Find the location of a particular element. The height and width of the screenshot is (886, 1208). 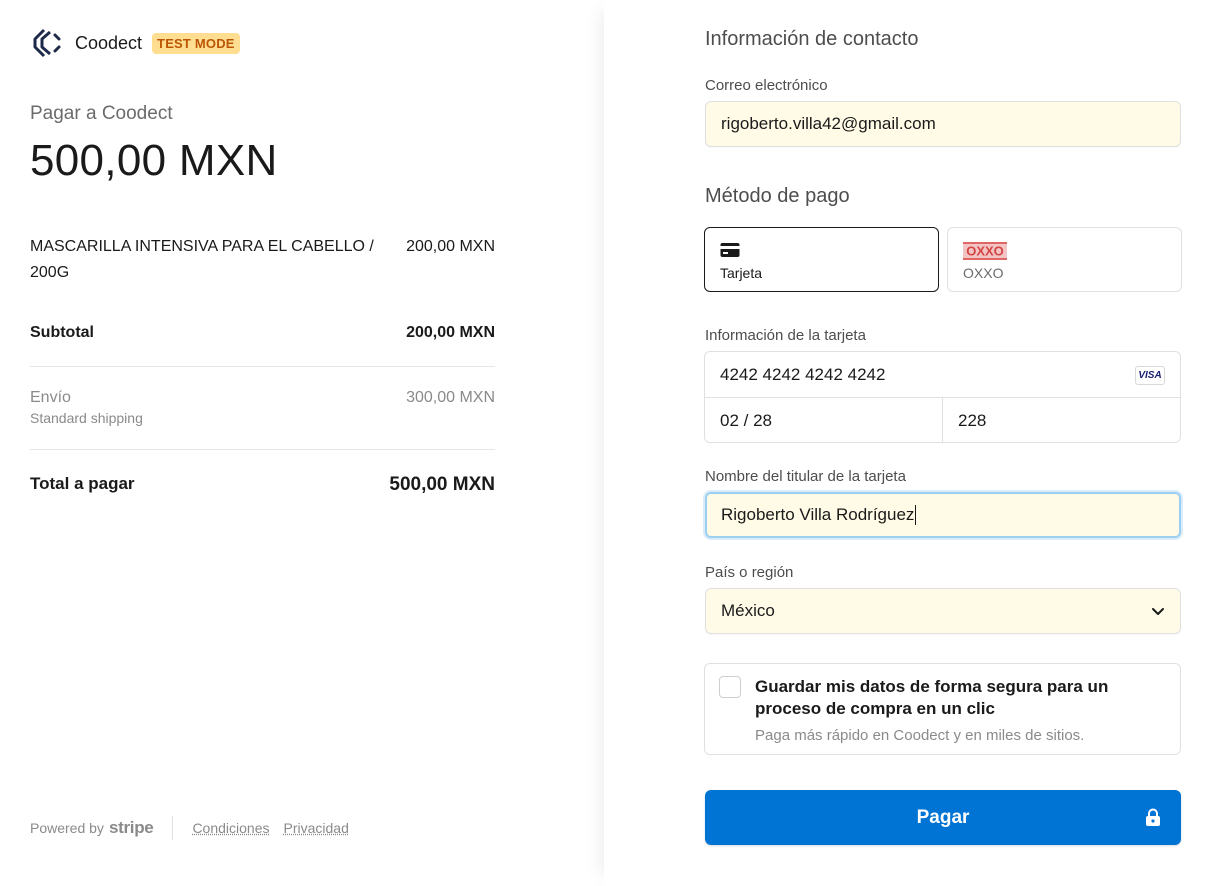

card-cvc-value: 228 is located at coordinates (972, 420).